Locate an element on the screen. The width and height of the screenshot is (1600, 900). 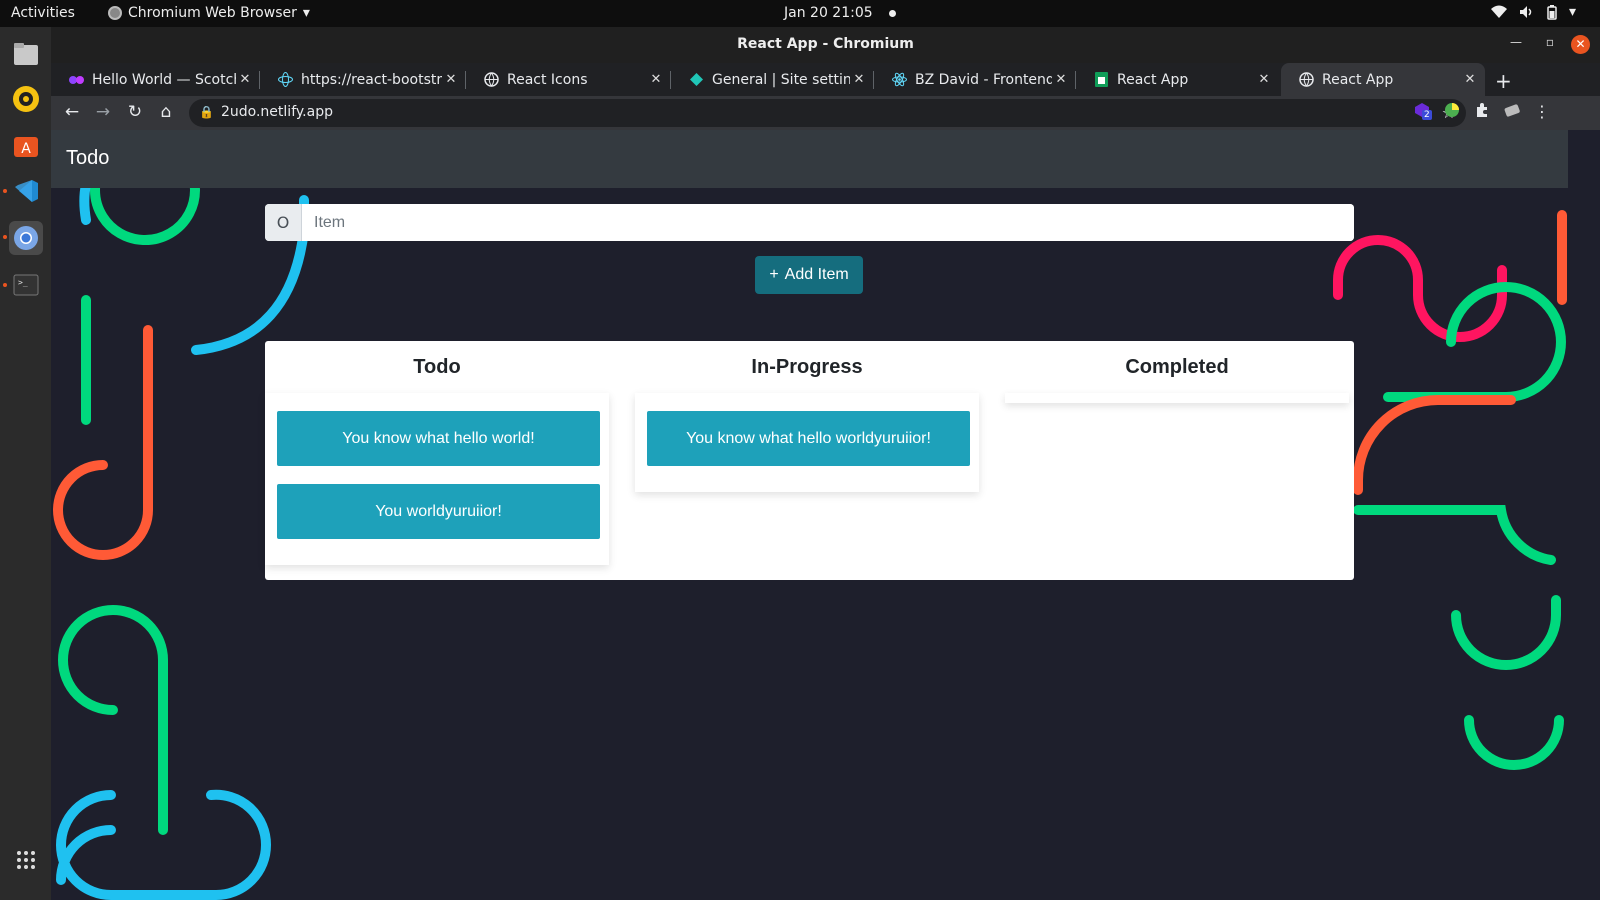
extension-badge: 2 is located at coordinates (1427, 115).